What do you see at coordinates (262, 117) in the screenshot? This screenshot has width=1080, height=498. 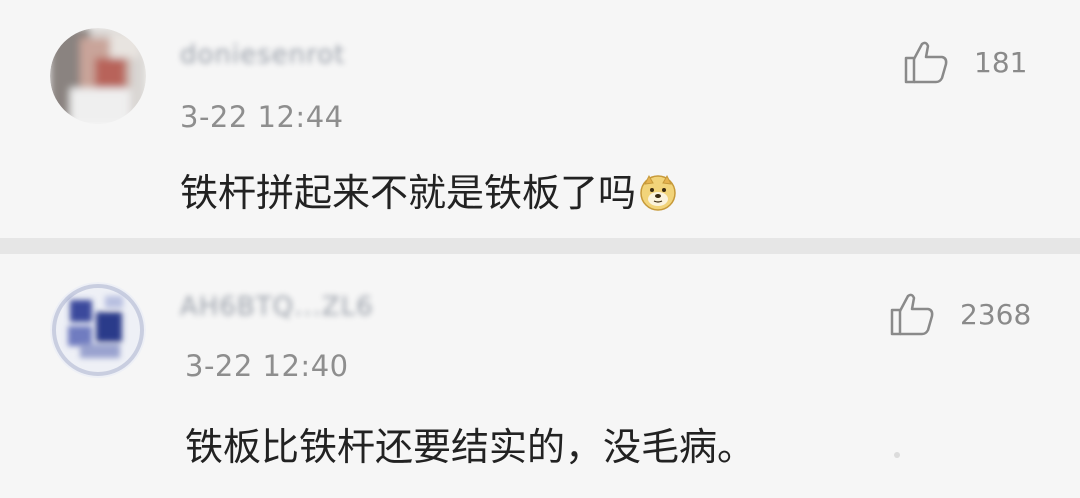 I see `comment-timestamp: 3-22 12:44` at bounding box center [262, 117].